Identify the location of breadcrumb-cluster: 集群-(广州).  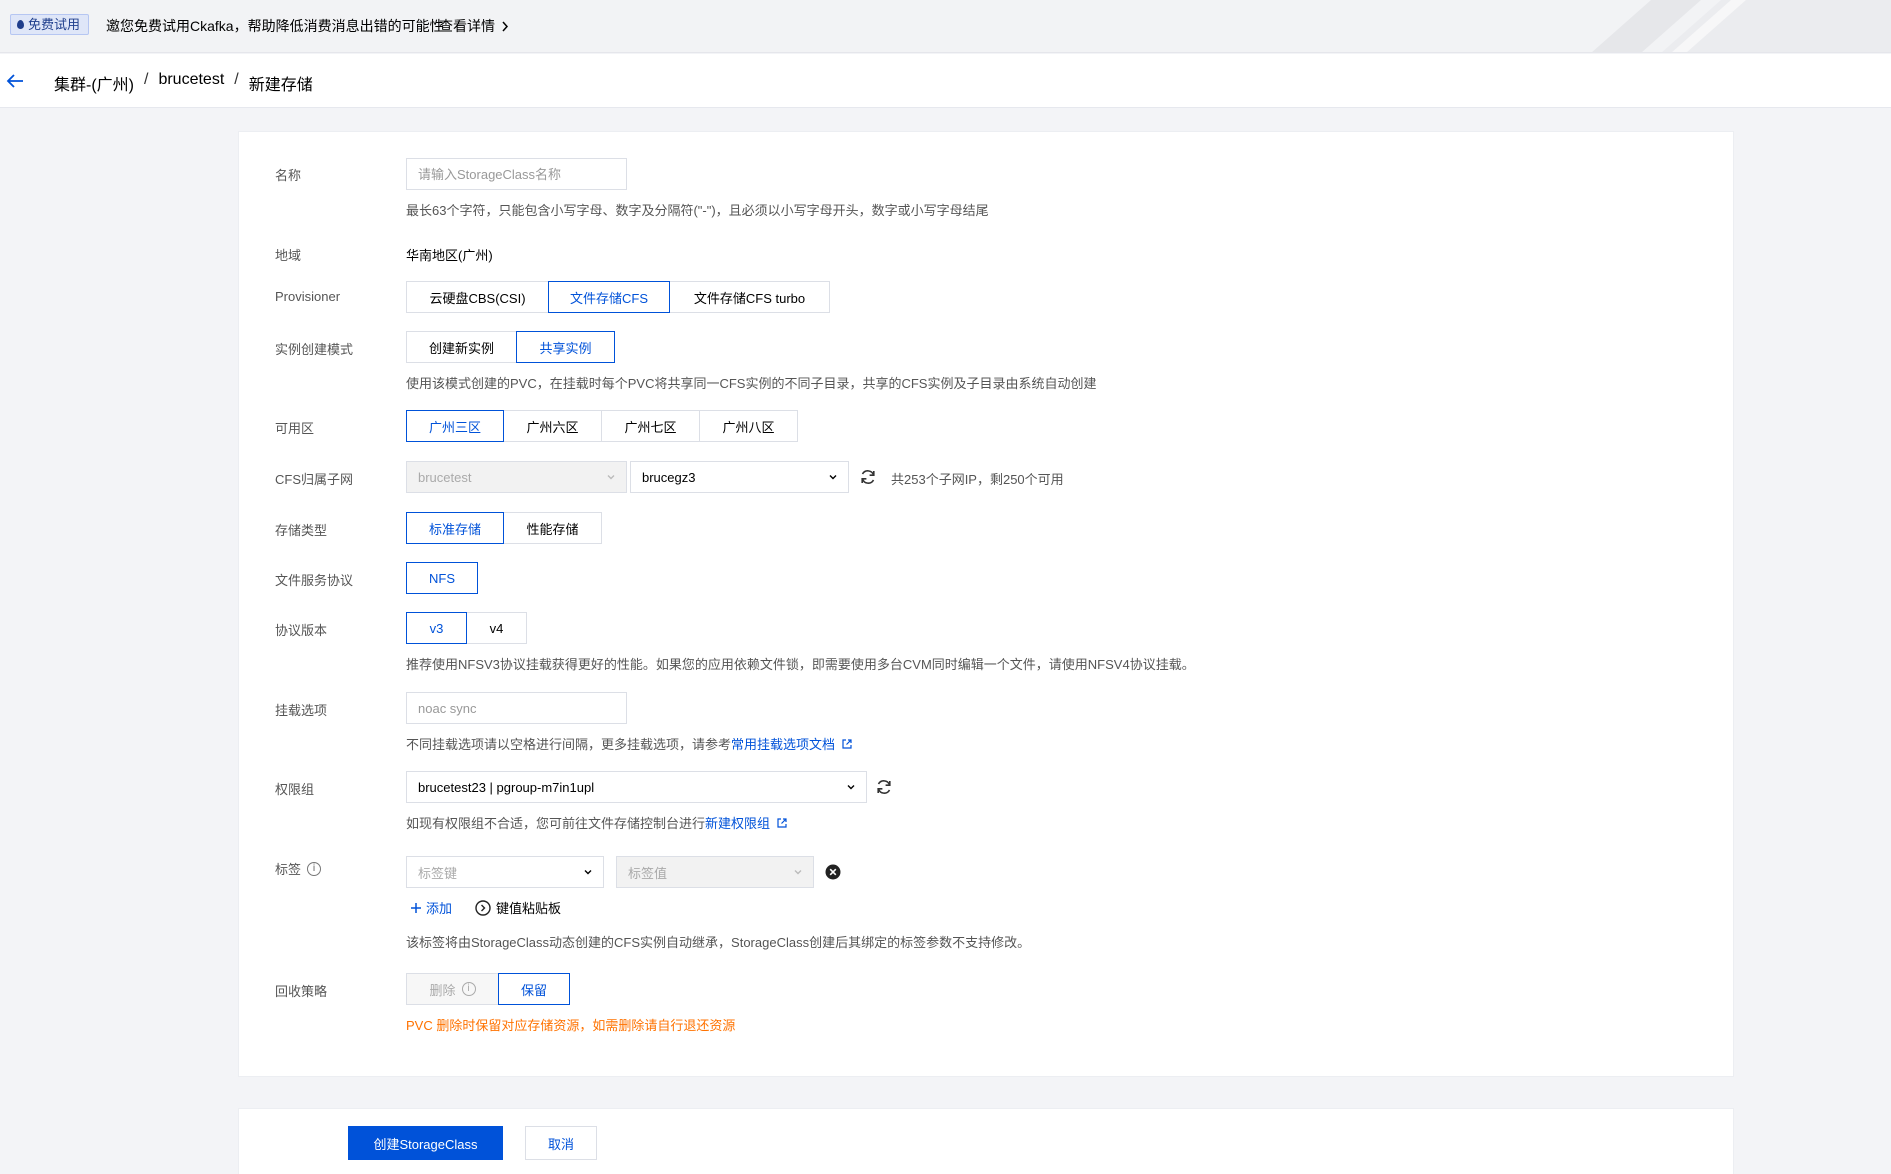
(94, 83).